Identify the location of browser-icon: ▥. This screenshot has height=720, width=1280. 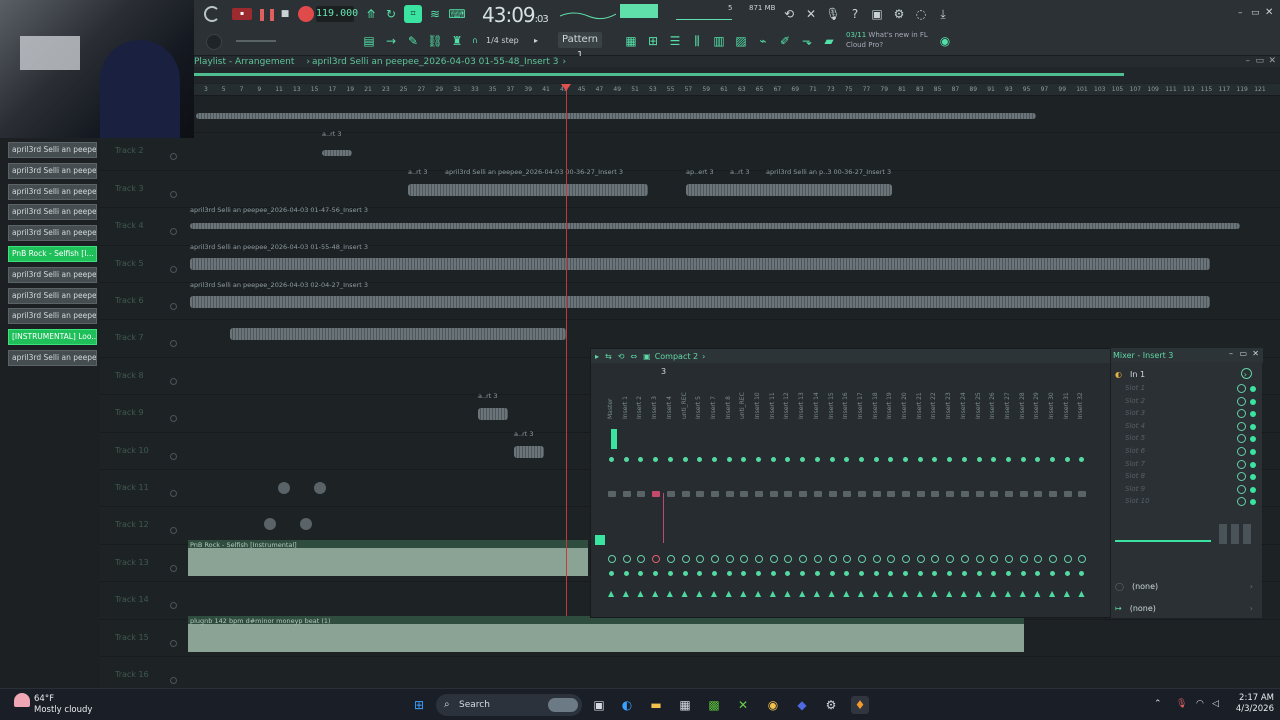
(719, 41).